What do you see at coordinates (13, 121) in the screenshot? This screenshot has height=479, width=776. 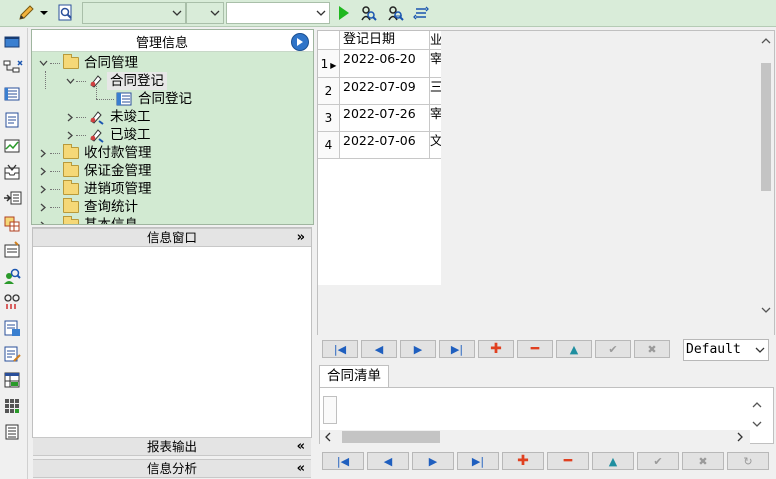 I see `document-icon` at bounding box center [13, 121].